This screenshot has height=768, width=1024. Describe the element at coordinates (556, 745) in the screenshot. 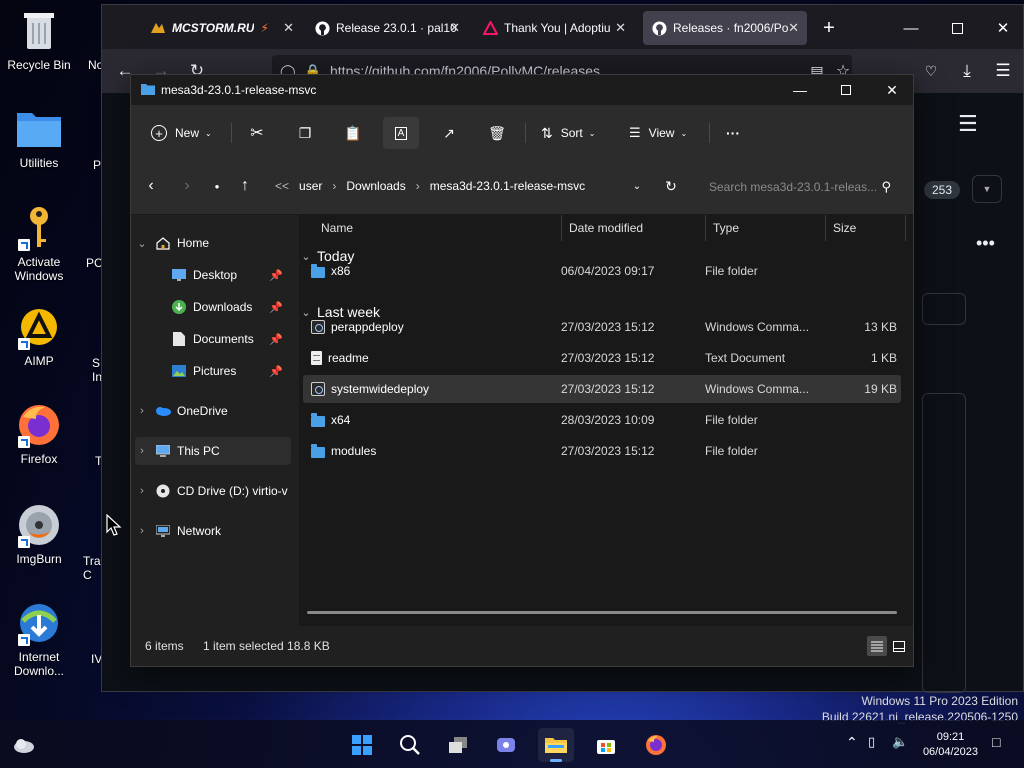

I see `file-explorer-icon` at that location.